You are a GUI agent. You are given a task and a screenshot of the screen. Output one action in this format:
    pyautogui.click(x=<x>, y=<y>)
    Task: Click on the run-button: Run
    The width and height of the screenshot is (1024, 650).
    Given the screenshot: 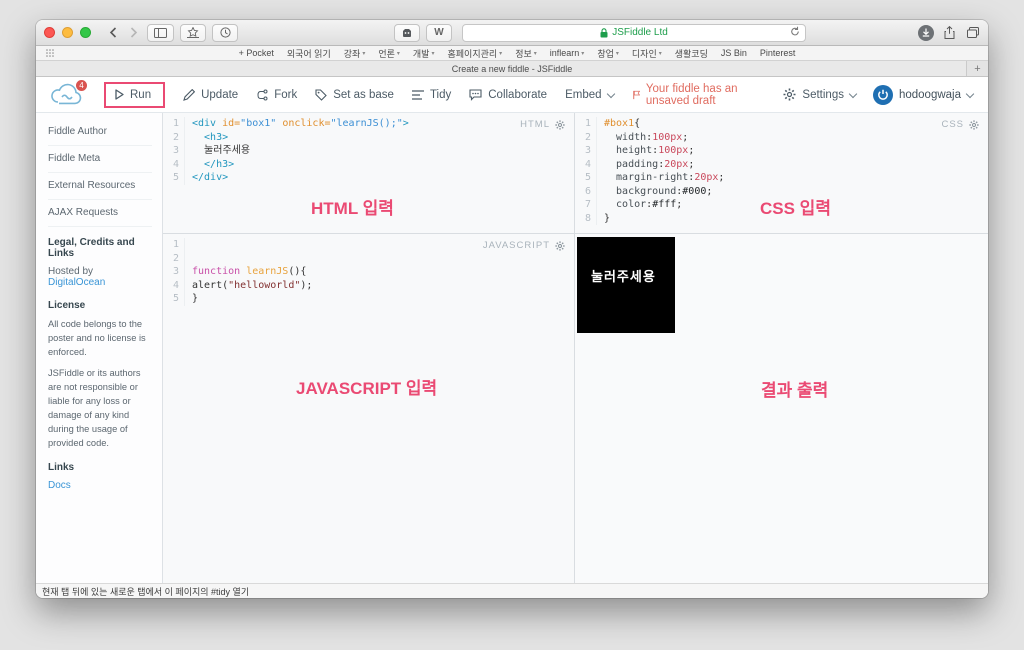 What is the action you would take?
    pyautogui.click(x=133, y=95)
    